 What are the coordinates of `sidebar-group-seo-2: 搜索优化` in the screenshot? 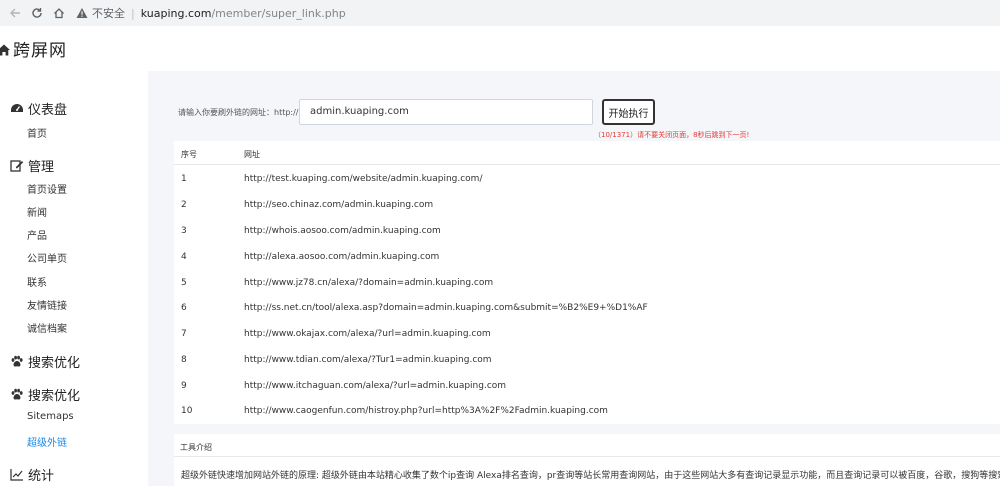 It's located at (45, 394).